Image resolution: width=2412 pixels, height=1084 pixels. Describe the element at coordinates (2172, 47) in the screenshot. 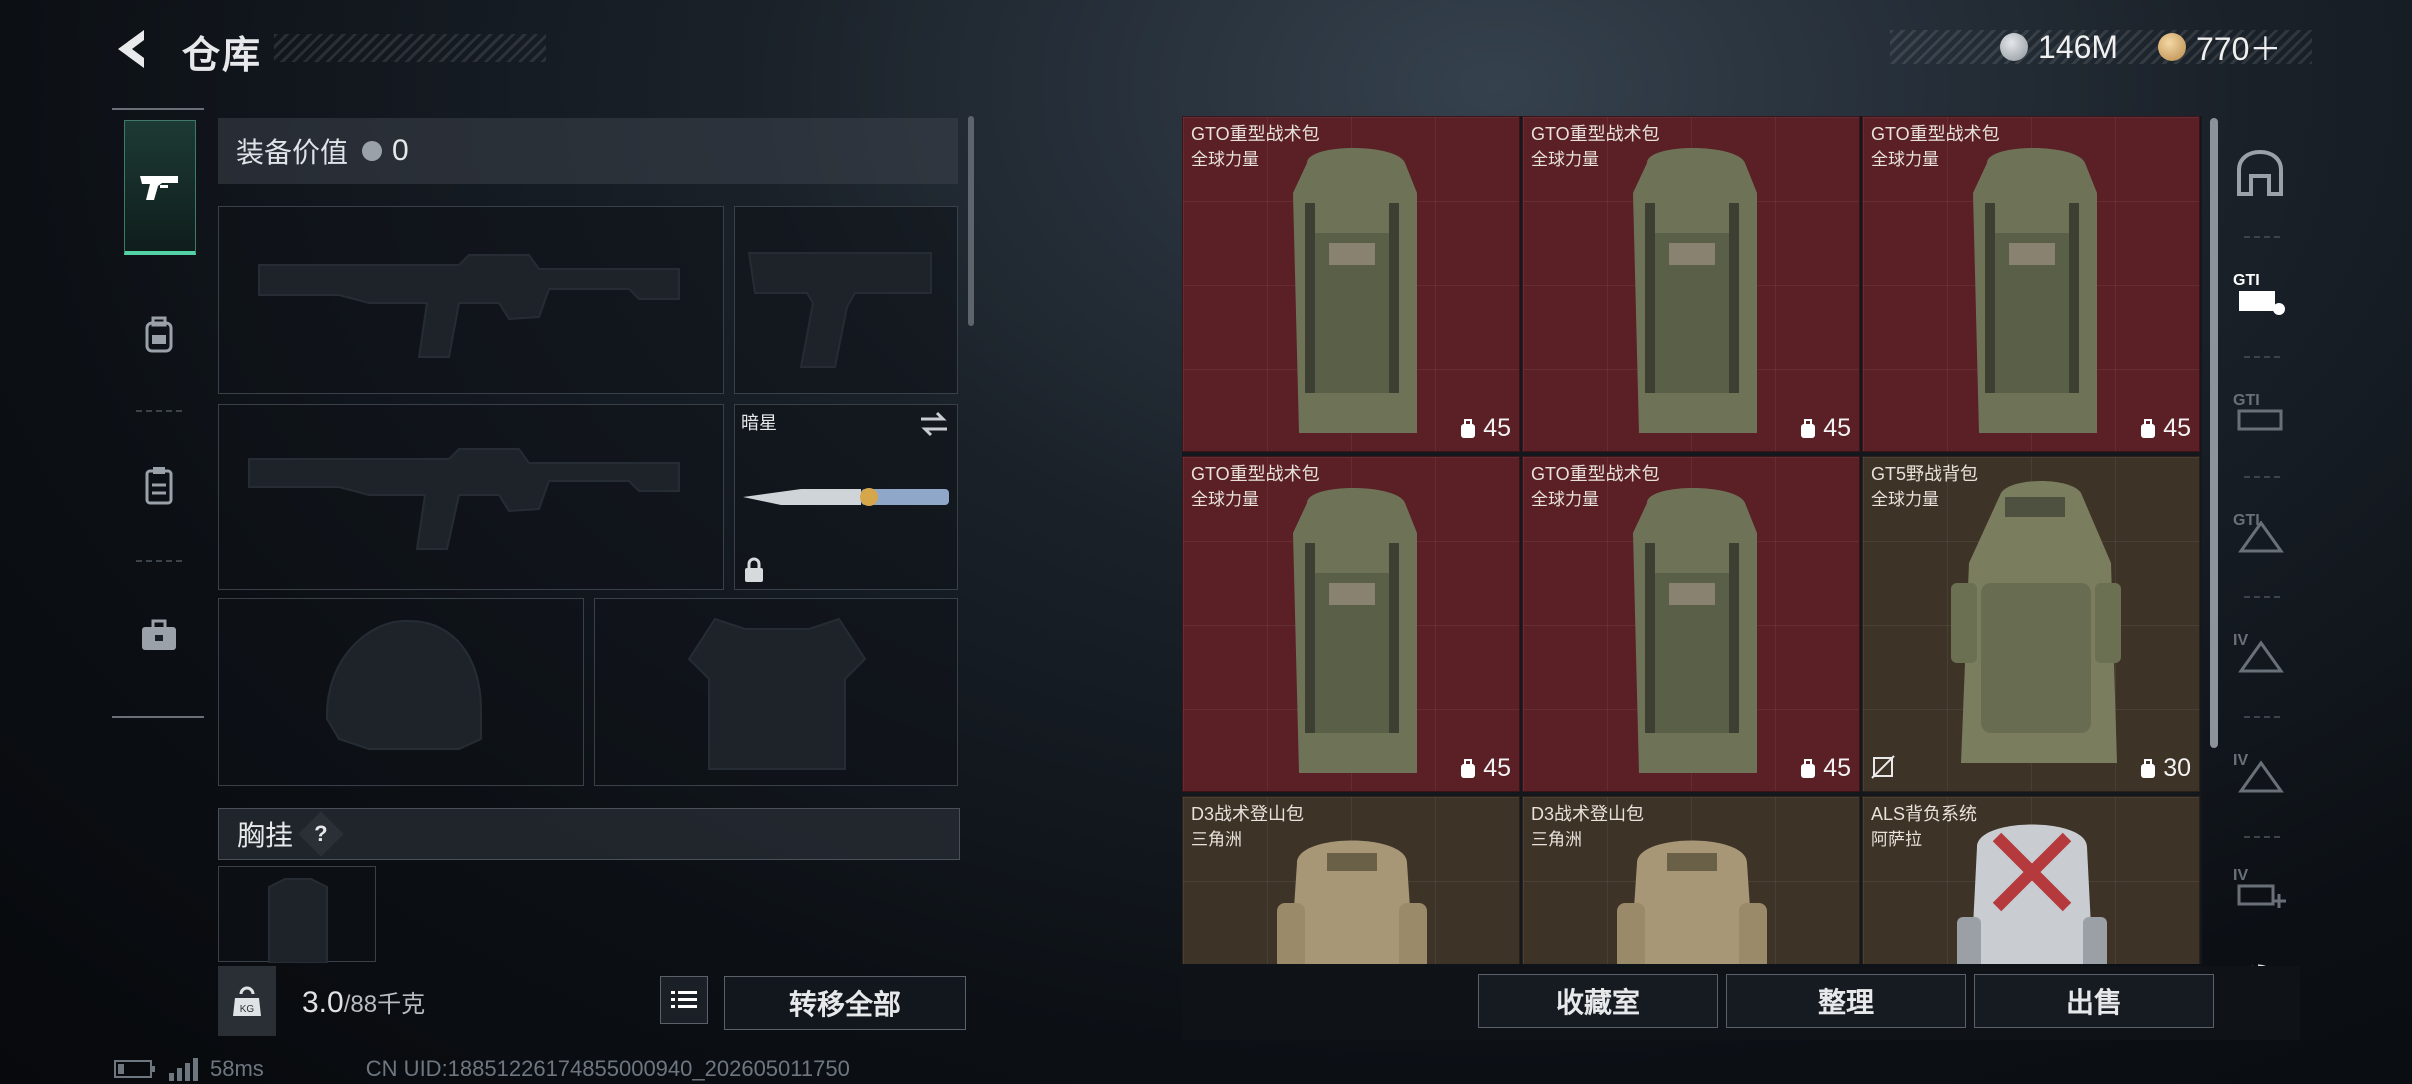

I see `gold-coin-icon` at that location.